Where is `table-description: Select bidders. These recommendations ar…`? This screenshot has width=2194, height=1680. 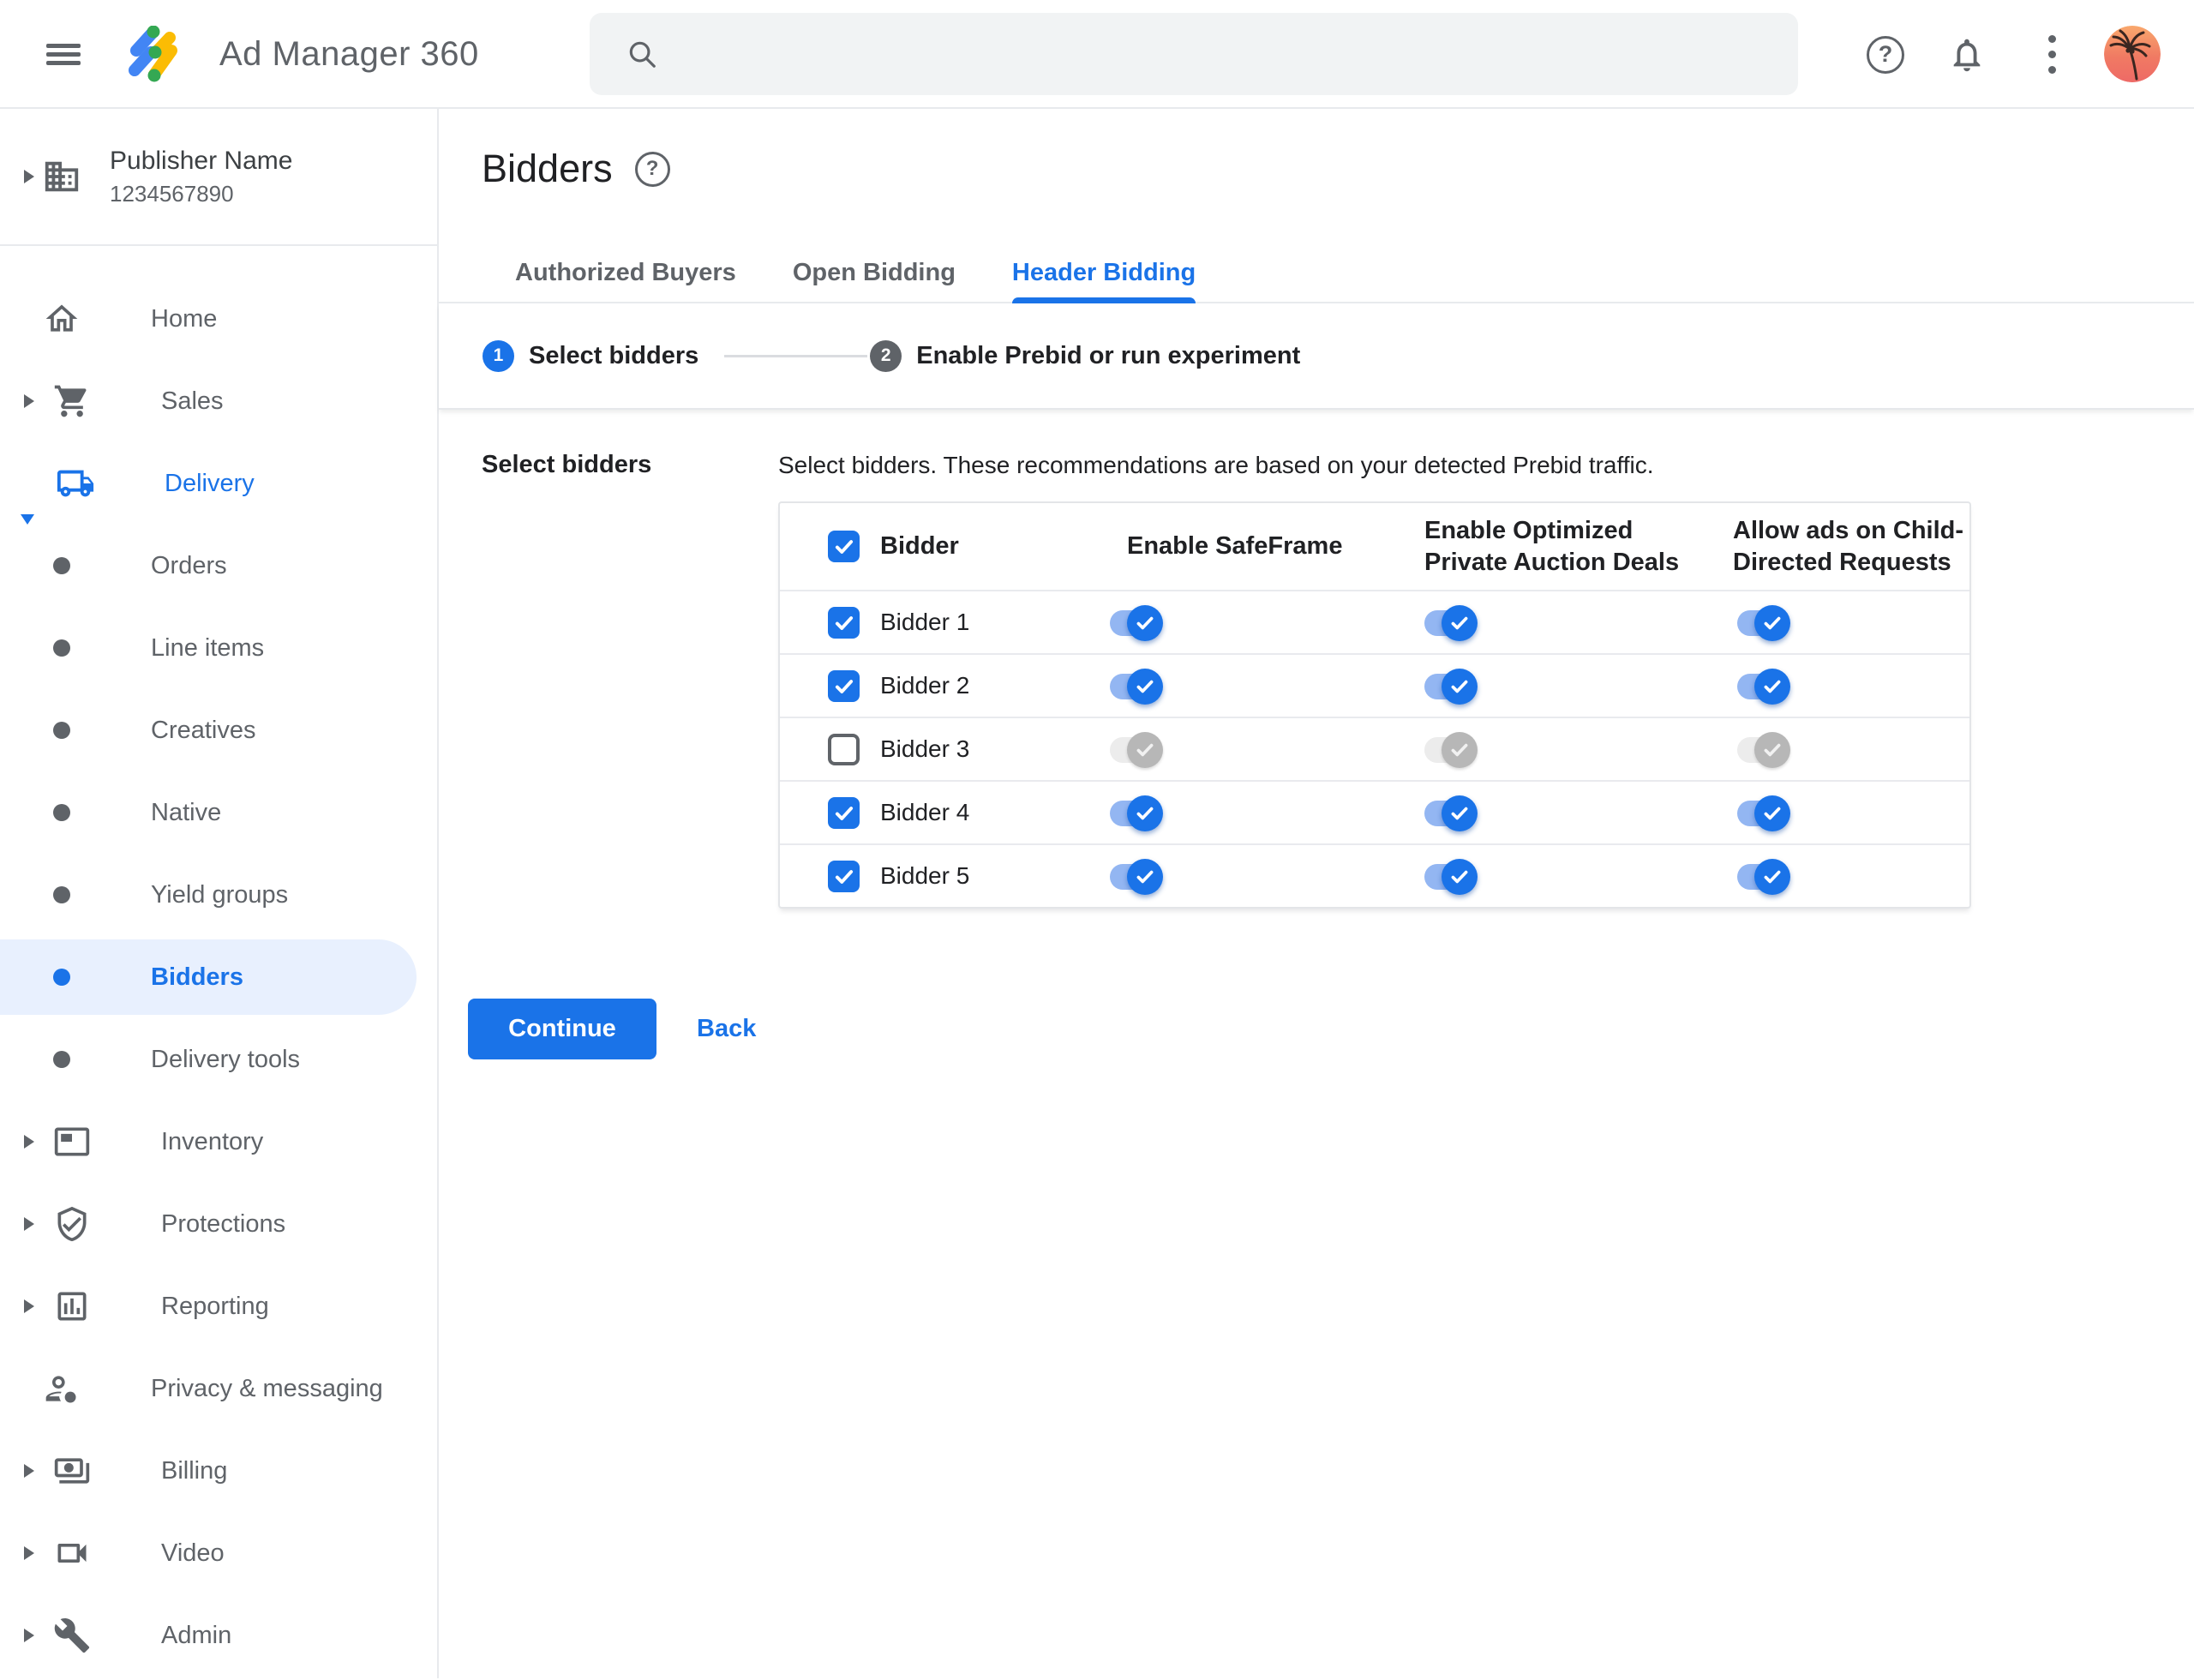 table-description: Select bidders. These recommendations ar… is located at coordinates (1216, 465).